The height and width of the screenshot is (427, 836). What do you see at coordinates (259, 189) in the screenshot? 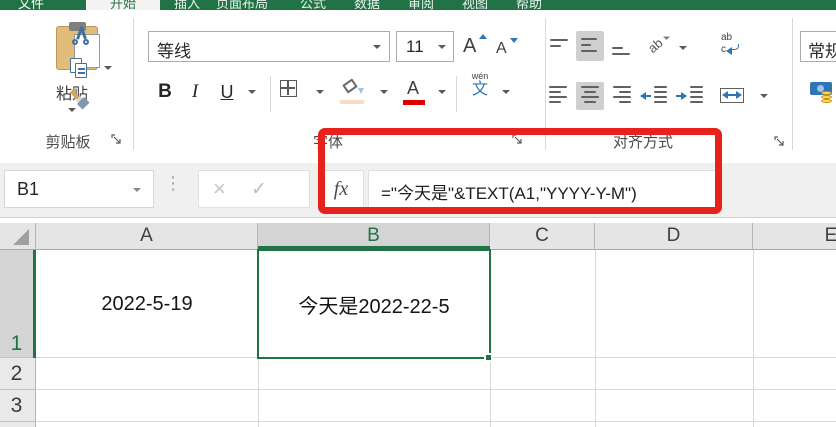
I see `enter-icon: ✓` at bounding box center [259, 189].